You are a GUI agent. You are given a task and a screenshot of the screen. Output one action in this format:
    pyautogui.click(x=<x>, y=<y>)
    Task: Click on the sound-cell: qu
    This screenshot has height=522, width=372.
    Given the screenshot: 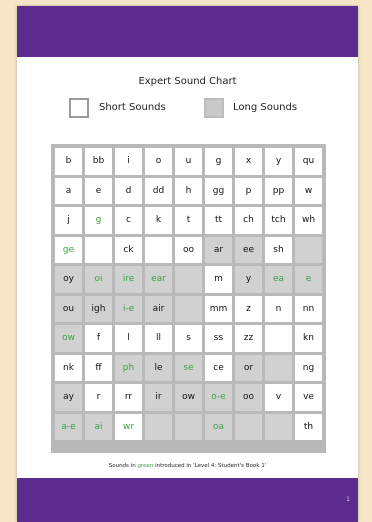 What is the action you would take?
    pyautogui.click(x=308, y=161)
    